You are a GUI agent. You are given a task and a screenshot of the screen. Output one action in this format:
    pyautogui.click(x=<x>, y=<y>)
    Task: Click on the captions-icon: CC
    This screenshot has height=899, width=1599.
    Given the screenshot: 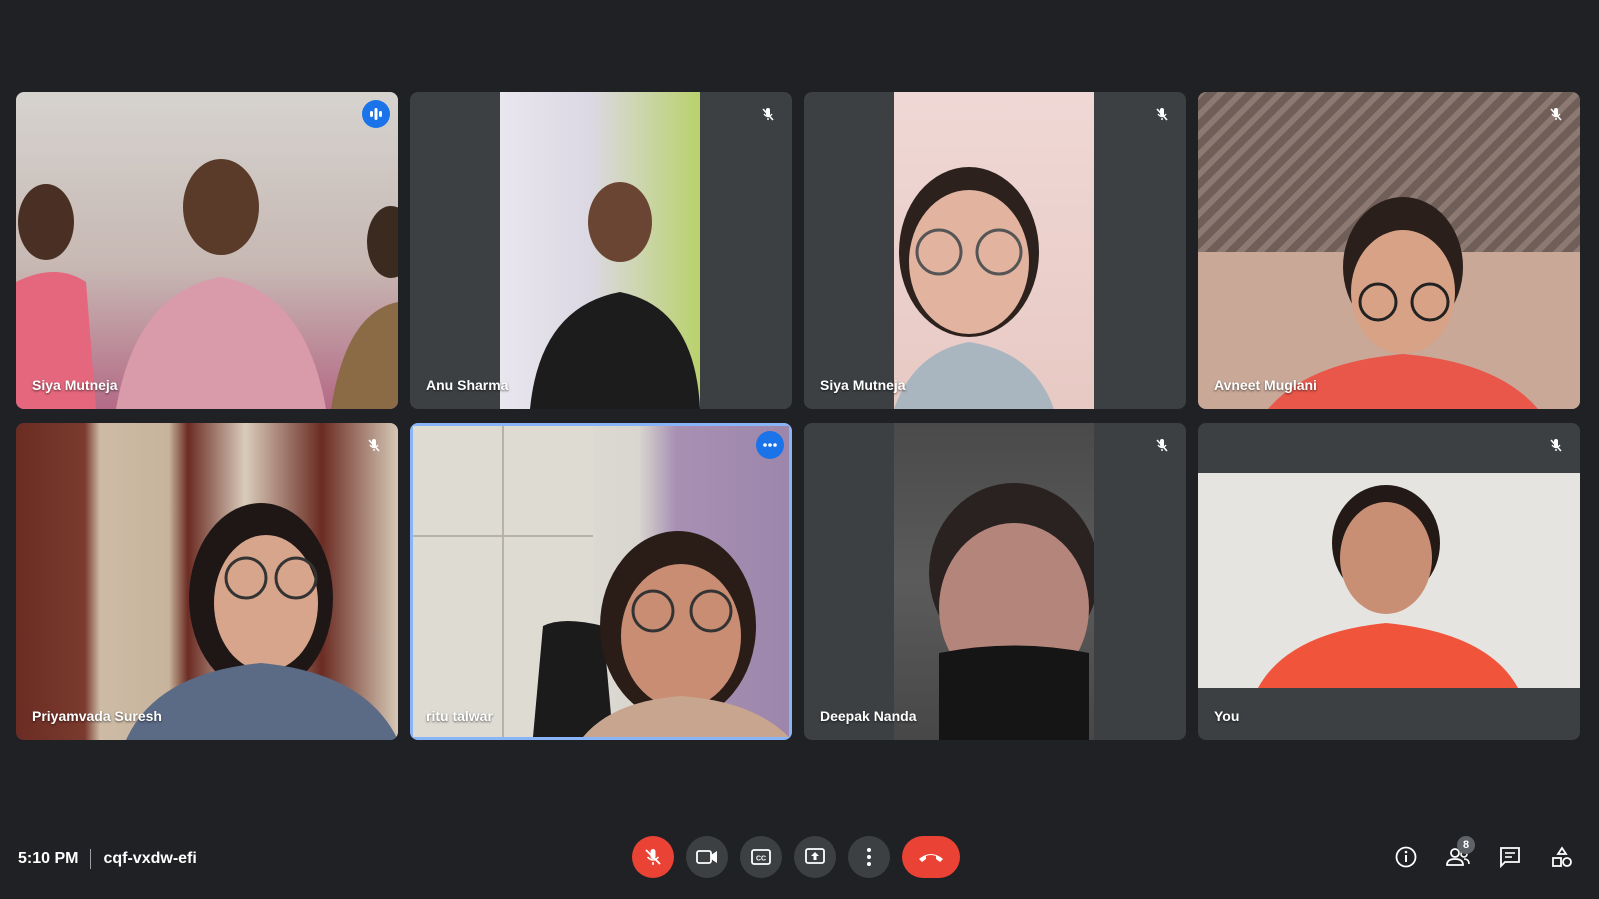 What is the action you would take?
    pyautogui.click(x=761, y=857)
    